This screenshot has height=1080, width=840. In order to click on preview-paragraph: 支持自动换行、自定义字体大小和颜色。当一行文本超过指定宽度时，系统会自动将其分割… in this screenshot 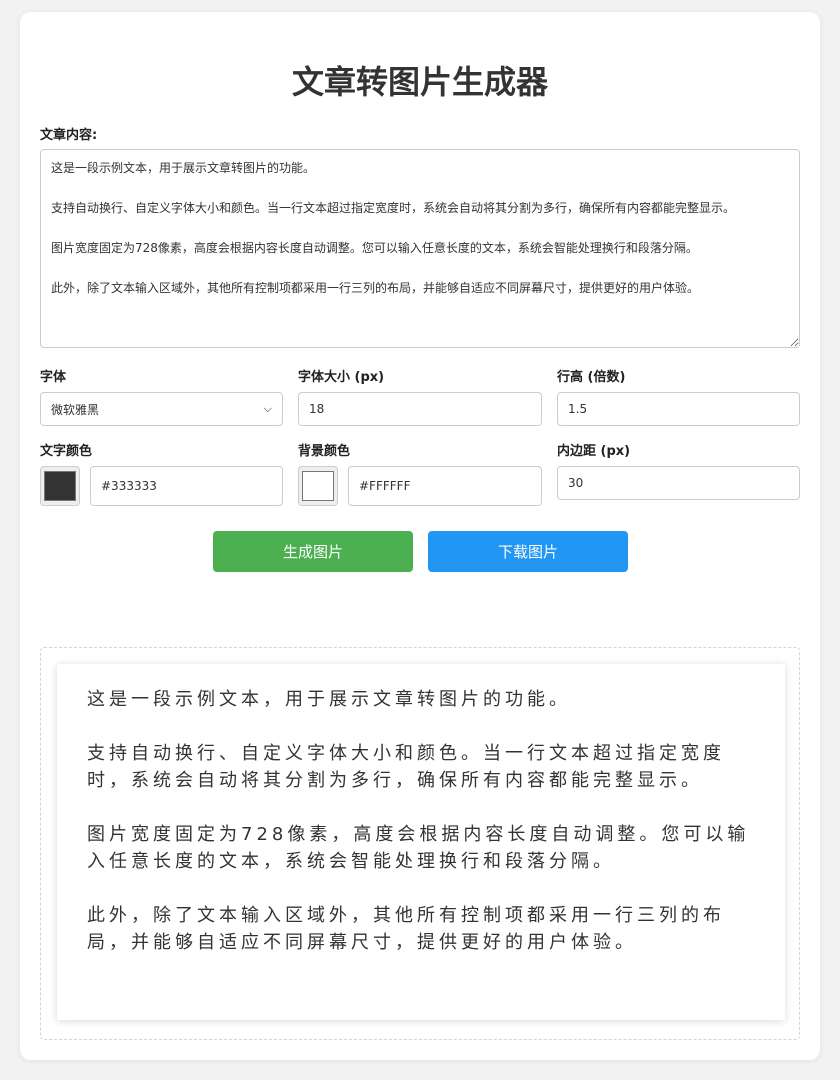, I will do `click(406, 767)`.